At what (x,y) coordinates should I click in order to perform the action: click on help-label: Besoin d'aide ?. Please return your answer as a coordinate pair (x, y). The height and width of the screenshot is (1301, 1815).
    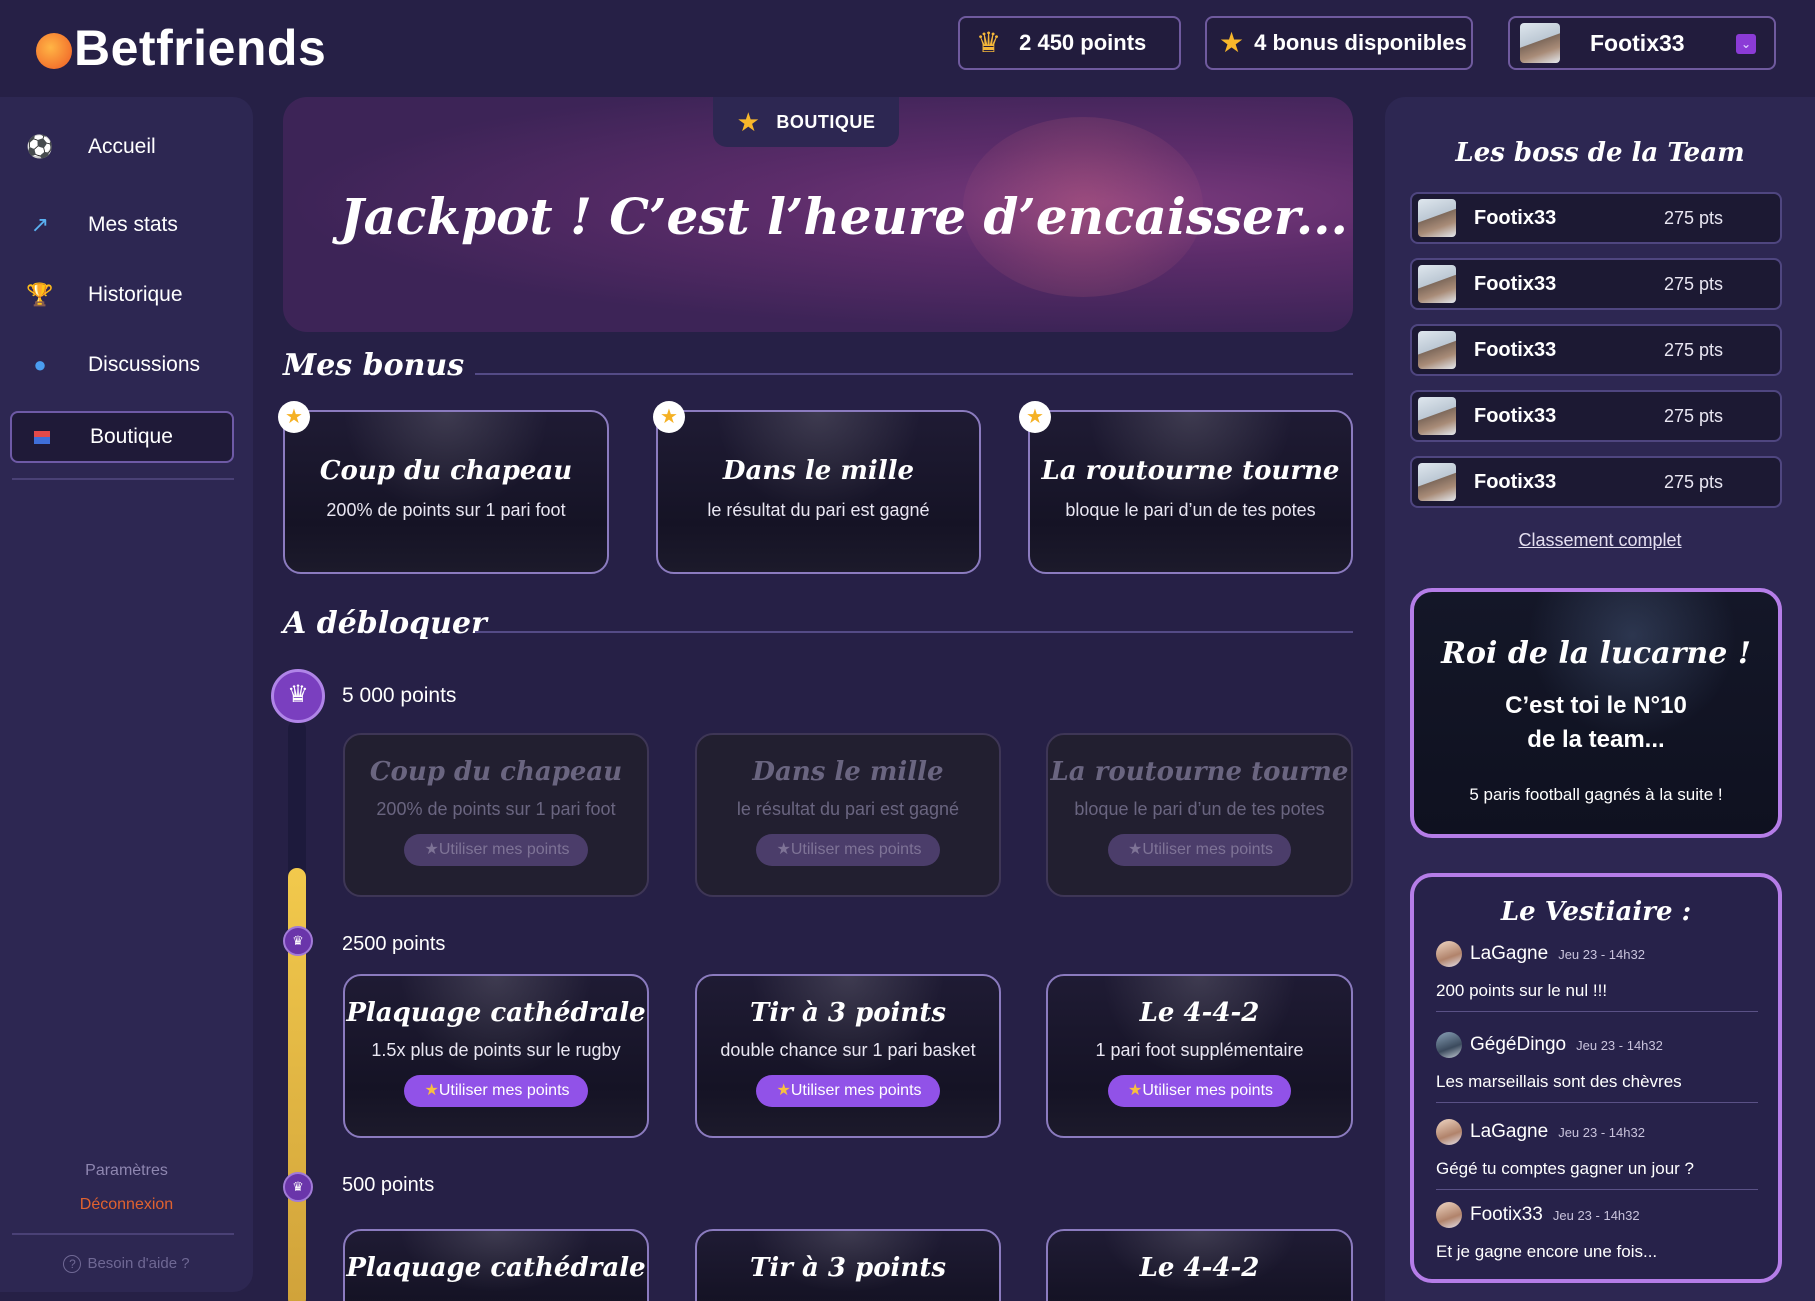
    Looking at the image, I should click on (138, 1263).